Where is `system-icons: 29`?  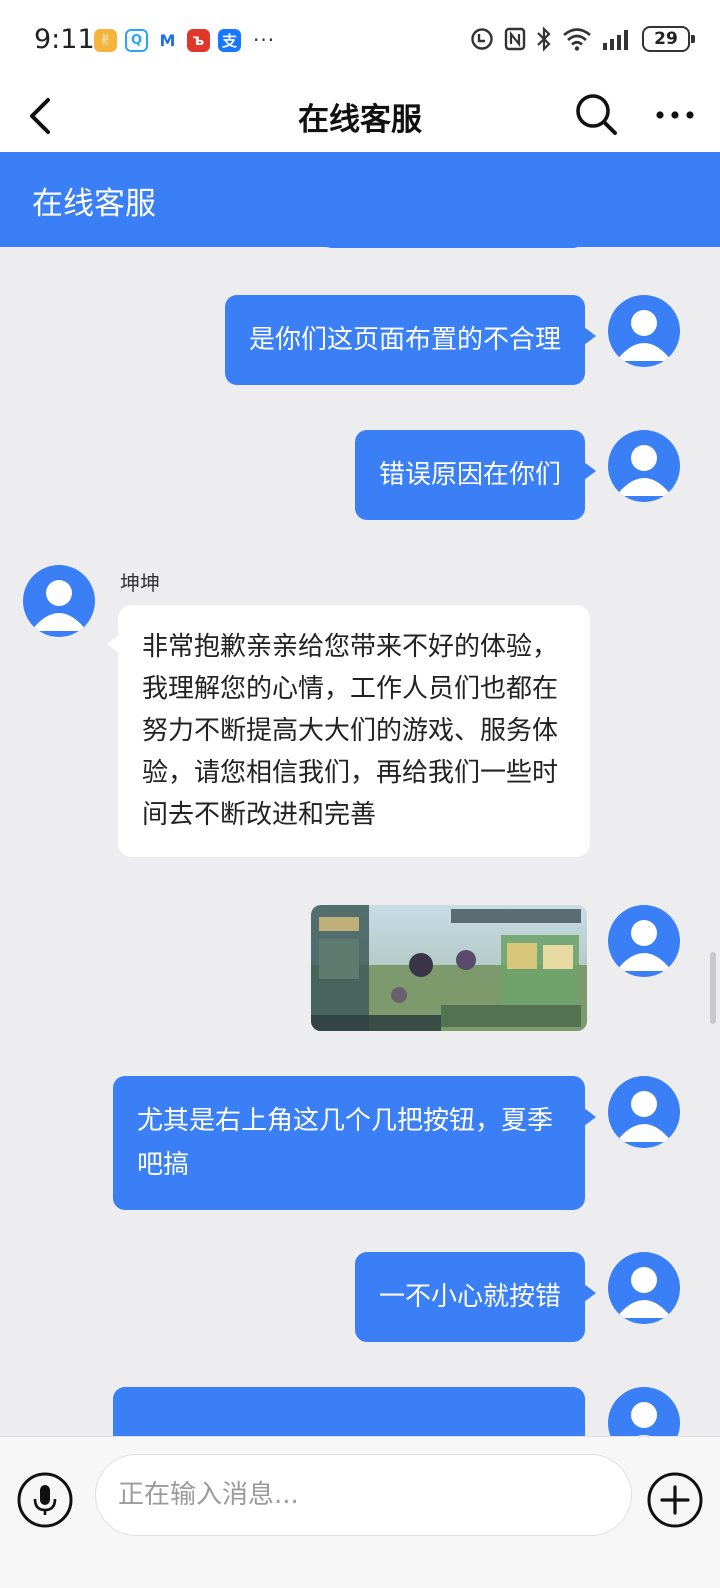
system-icons: 29 is located at coordinates (582, 39).